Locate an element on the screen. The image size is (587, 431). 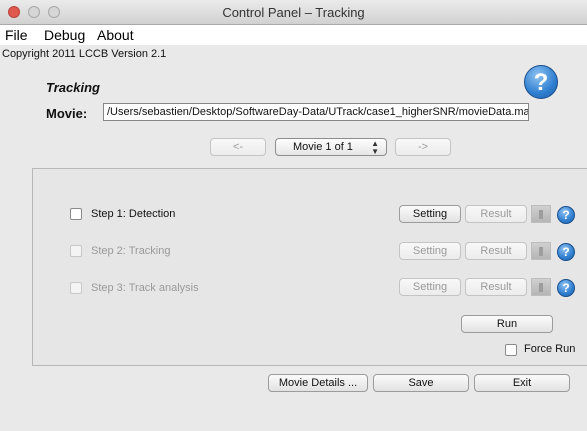
force-run-label: Force Run is located at coordinates (550, 349).